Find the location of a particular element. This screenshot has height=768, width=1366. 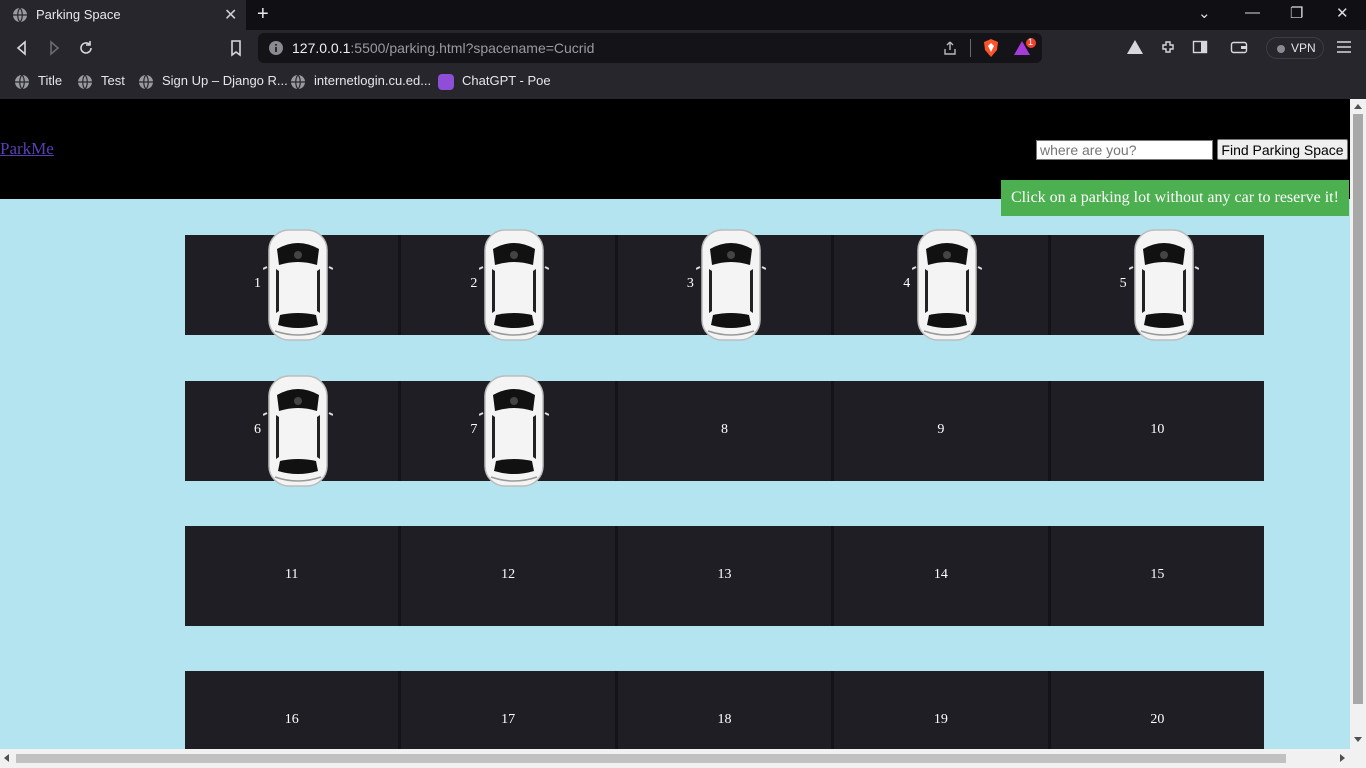

parking-lot-14: 14 is located at coordinates (942, 576).